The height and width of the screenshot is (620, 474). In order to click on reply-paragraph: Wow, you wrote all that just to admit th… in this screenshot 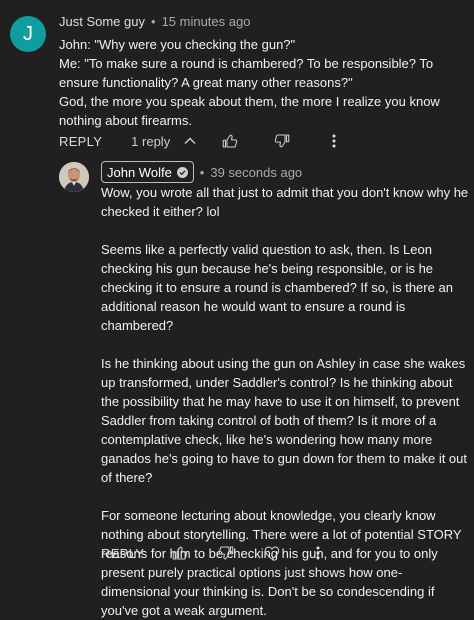, I will do `click(285, 202)`.